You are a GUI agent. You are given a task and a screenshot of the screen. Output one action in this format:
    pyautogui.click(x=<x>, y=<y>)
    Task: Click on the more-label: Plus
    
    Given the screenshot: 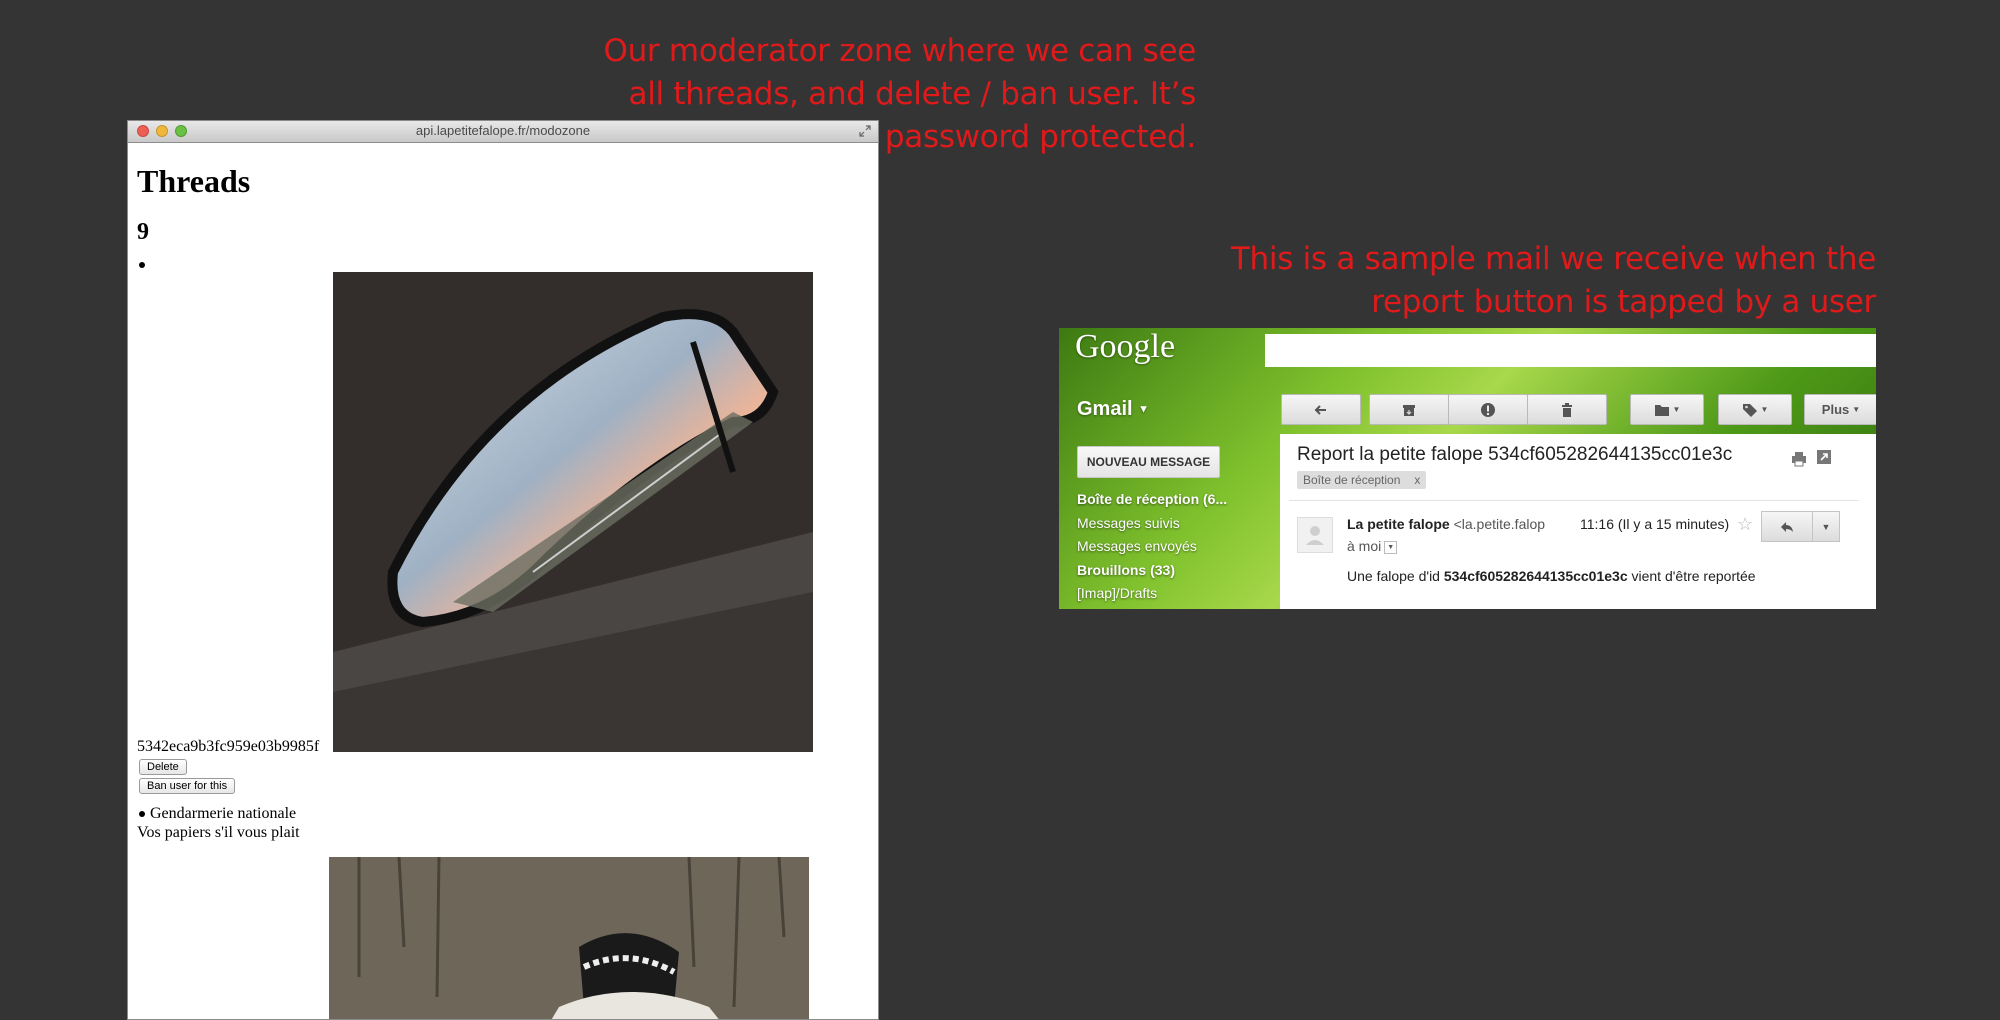 What is the action you would take?
    pyautogui.click(x=1835, y=409)
    